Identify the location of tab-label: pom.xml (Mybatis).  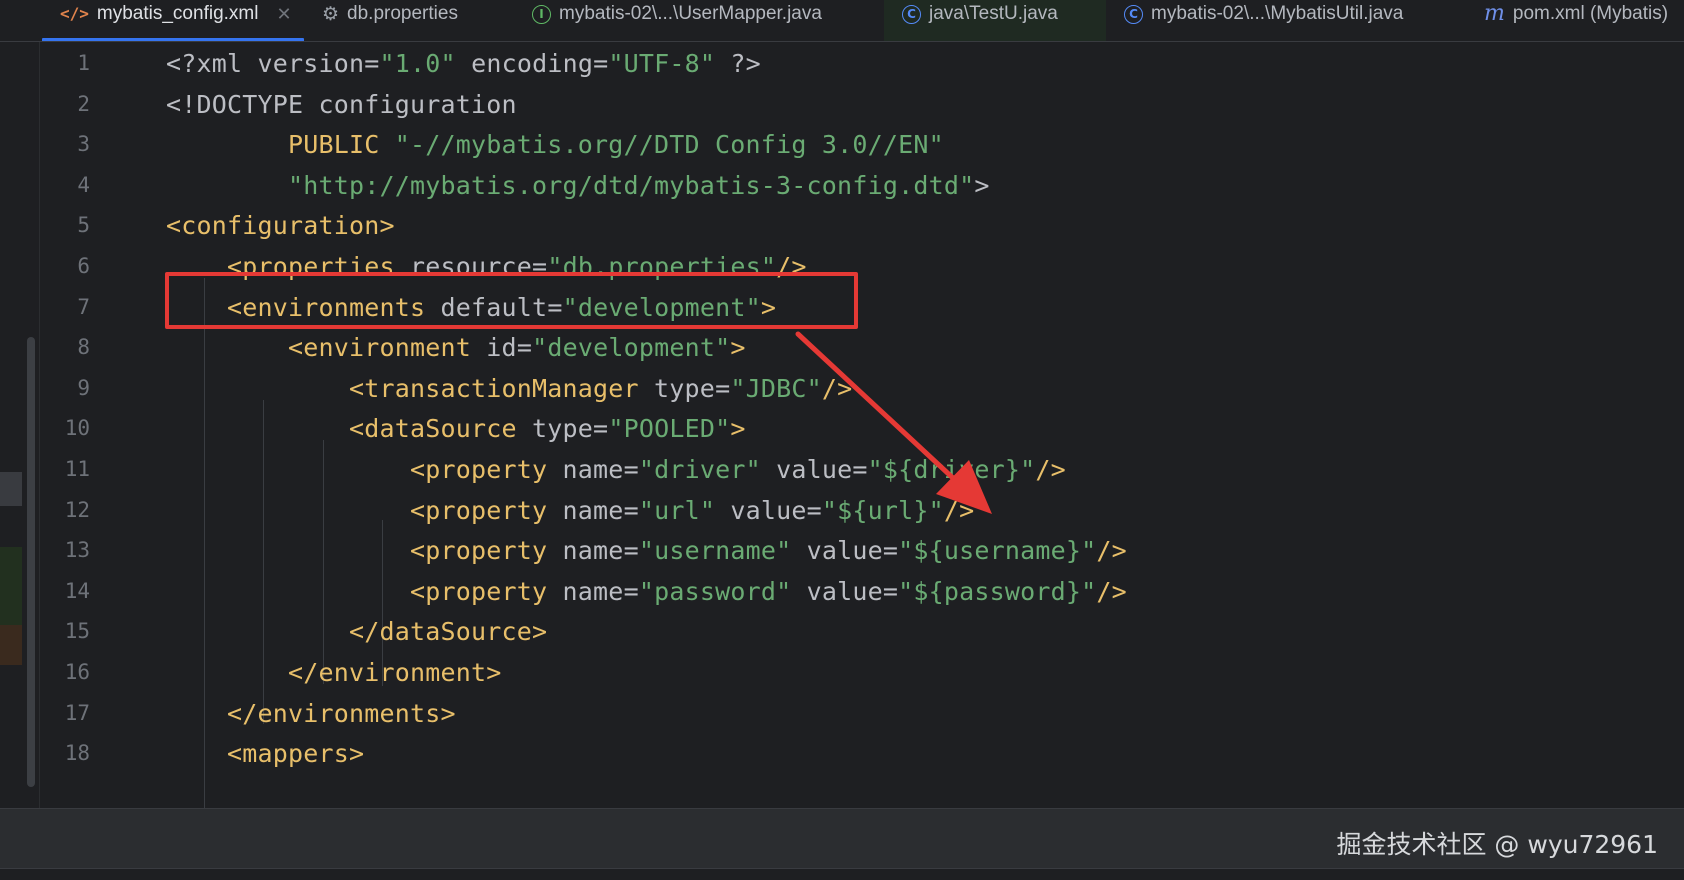
(1590, 13).